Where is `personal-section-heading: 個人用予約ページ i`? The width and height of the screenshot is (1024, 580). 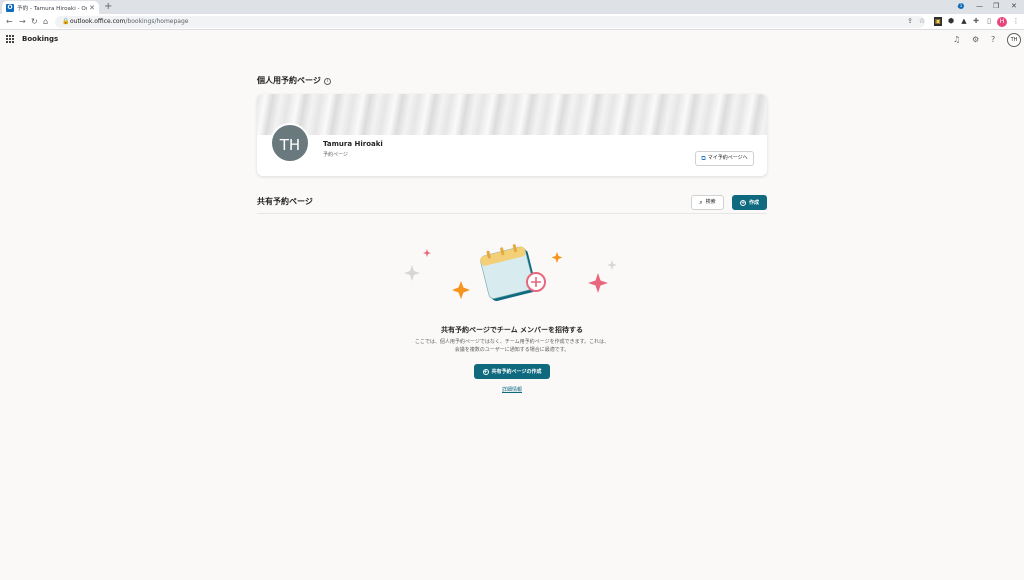 personal-section-heading: 個人用予約ページ i is located at coordinates (294, 80).